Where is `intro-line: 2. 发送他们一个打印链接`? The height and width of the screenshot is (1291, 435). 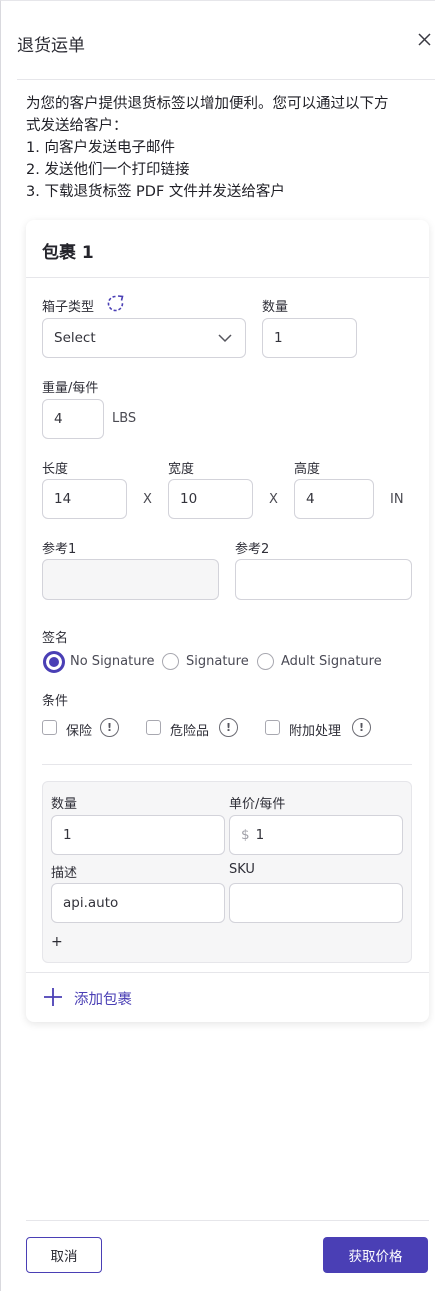
intro-line: 2. 发送他们一个打印链接 is located at coordinates (108, 170).